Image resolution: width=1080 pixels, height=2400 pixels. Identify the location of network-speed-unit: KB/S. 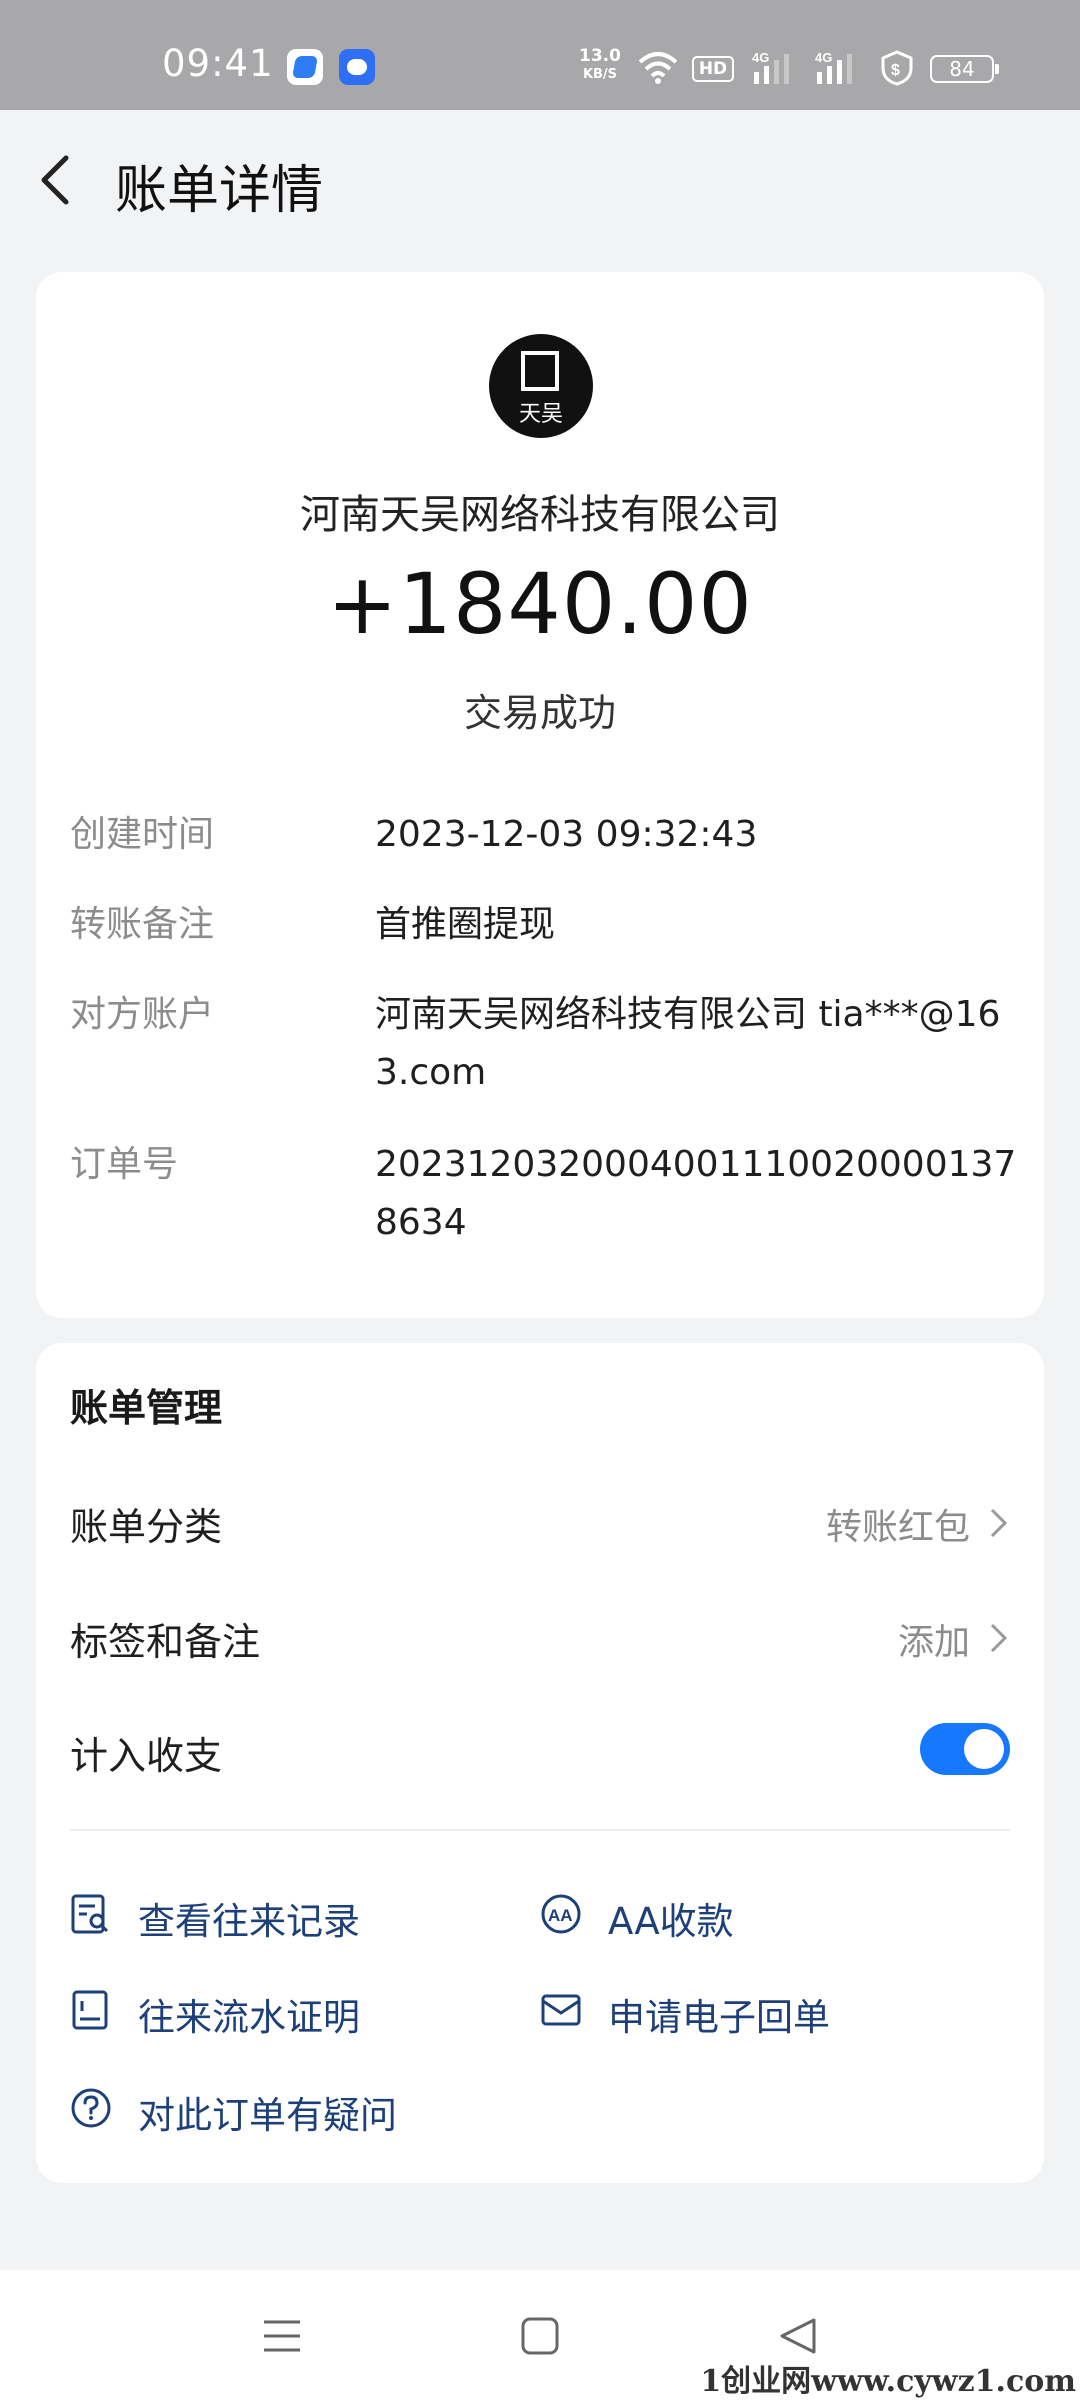
(600, 74).